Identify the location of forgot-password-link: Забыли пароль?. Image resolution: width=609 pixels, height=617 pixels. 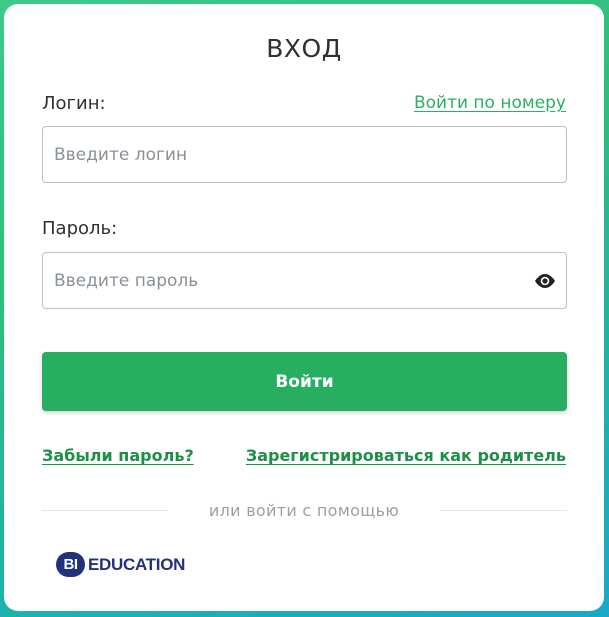
(118, 455).